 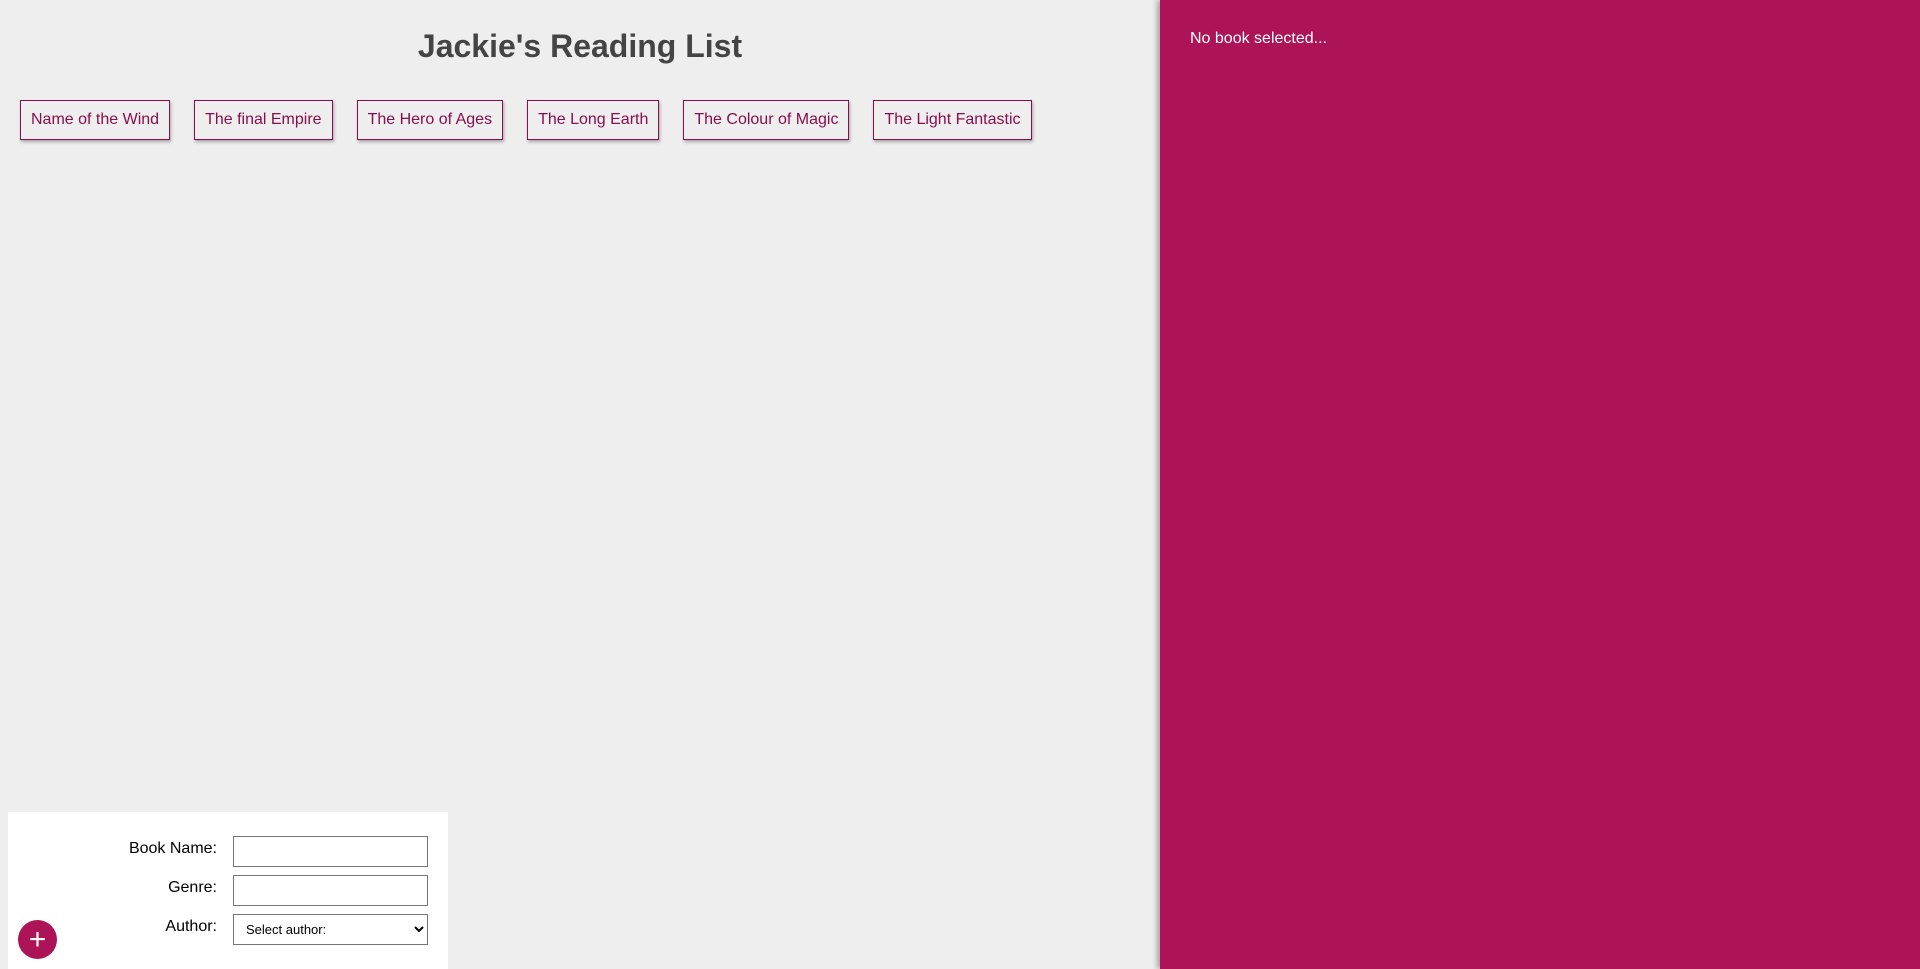 What do you see at coordinates (330, 890) in the screenshot?
I see `genre-input` at bounding box center [330, 890].